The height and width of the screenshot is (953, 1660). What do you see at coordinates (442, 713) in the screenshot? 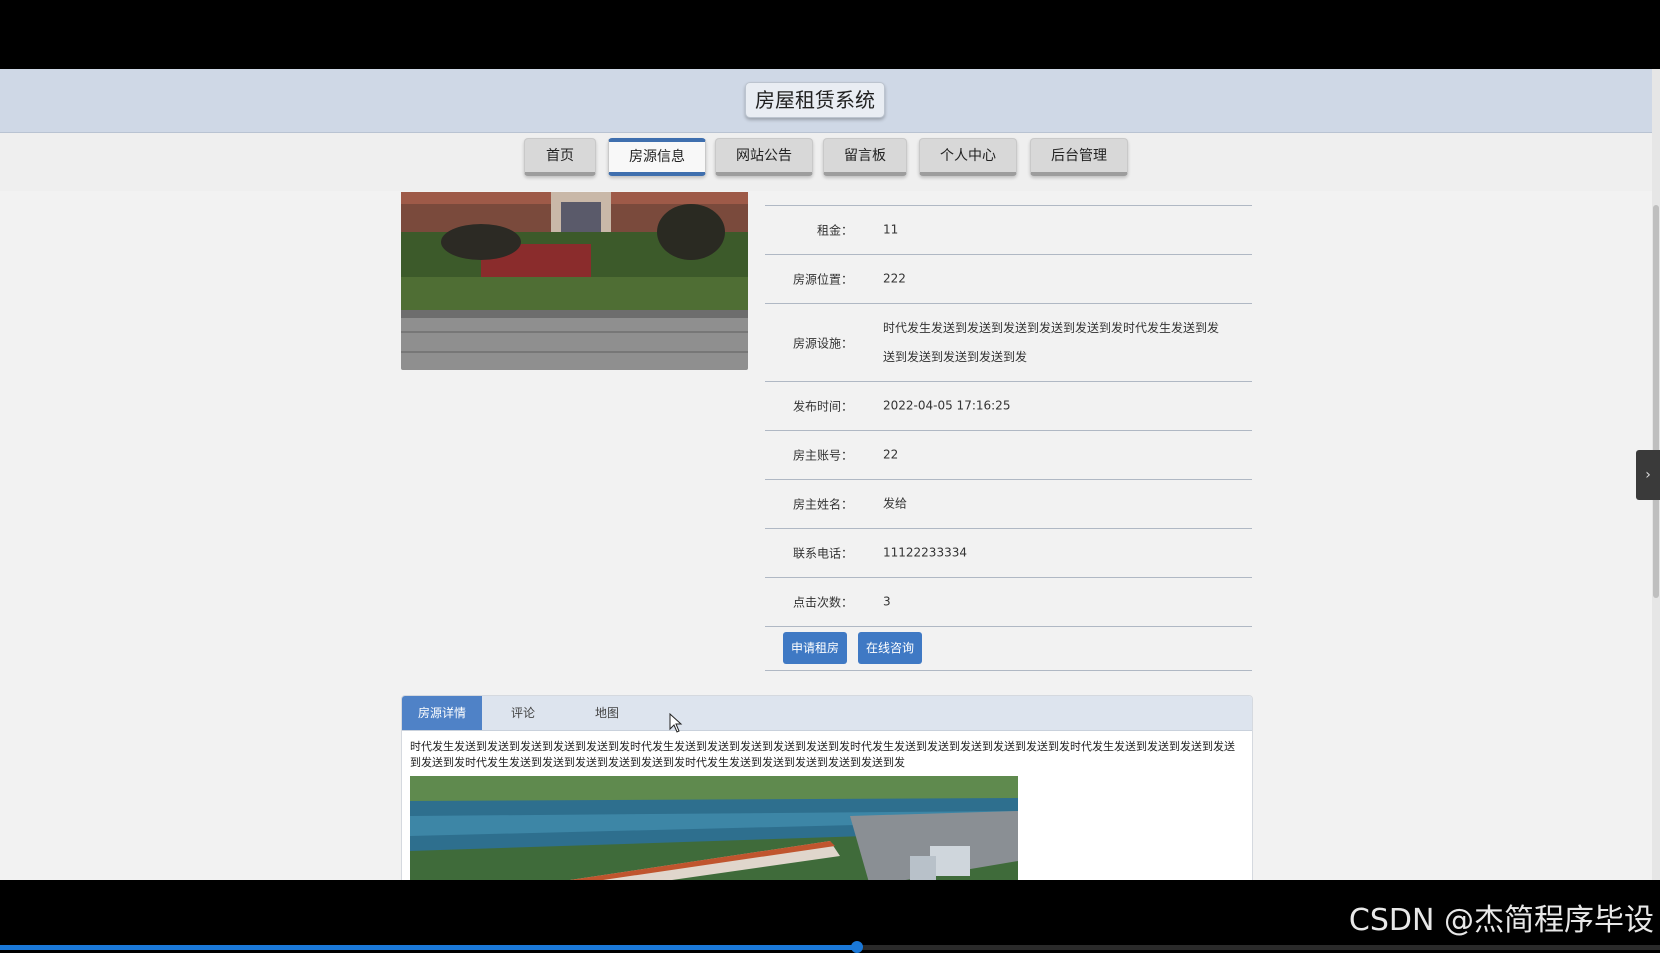
I see `tab-listing-details: 房源详情` at bounding box center [442, 713].